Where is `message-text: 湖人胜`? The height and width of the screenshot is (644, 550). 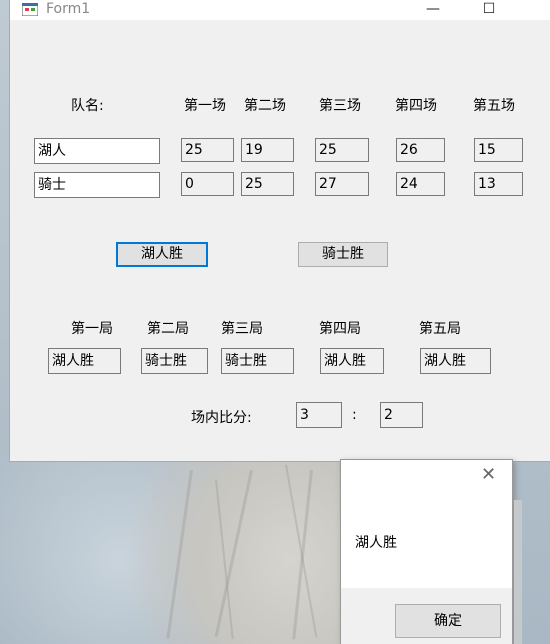
message-text: 湖人胜 is located at coordinates (376, 543).